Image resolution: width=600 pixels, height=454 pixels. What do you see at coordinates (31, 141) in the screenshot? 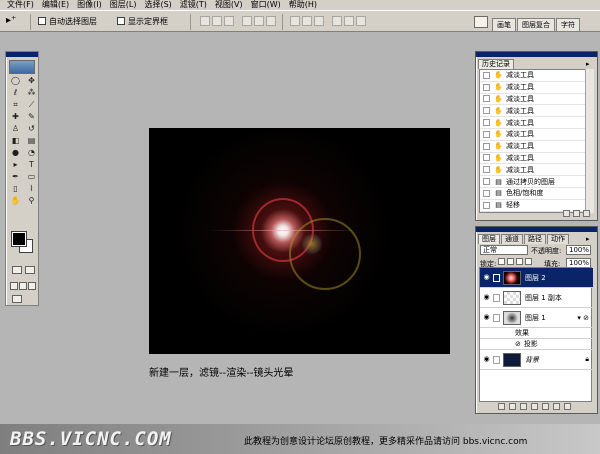
I see `gradient-tool-icon: ▤` at bounding box center [31, 141].